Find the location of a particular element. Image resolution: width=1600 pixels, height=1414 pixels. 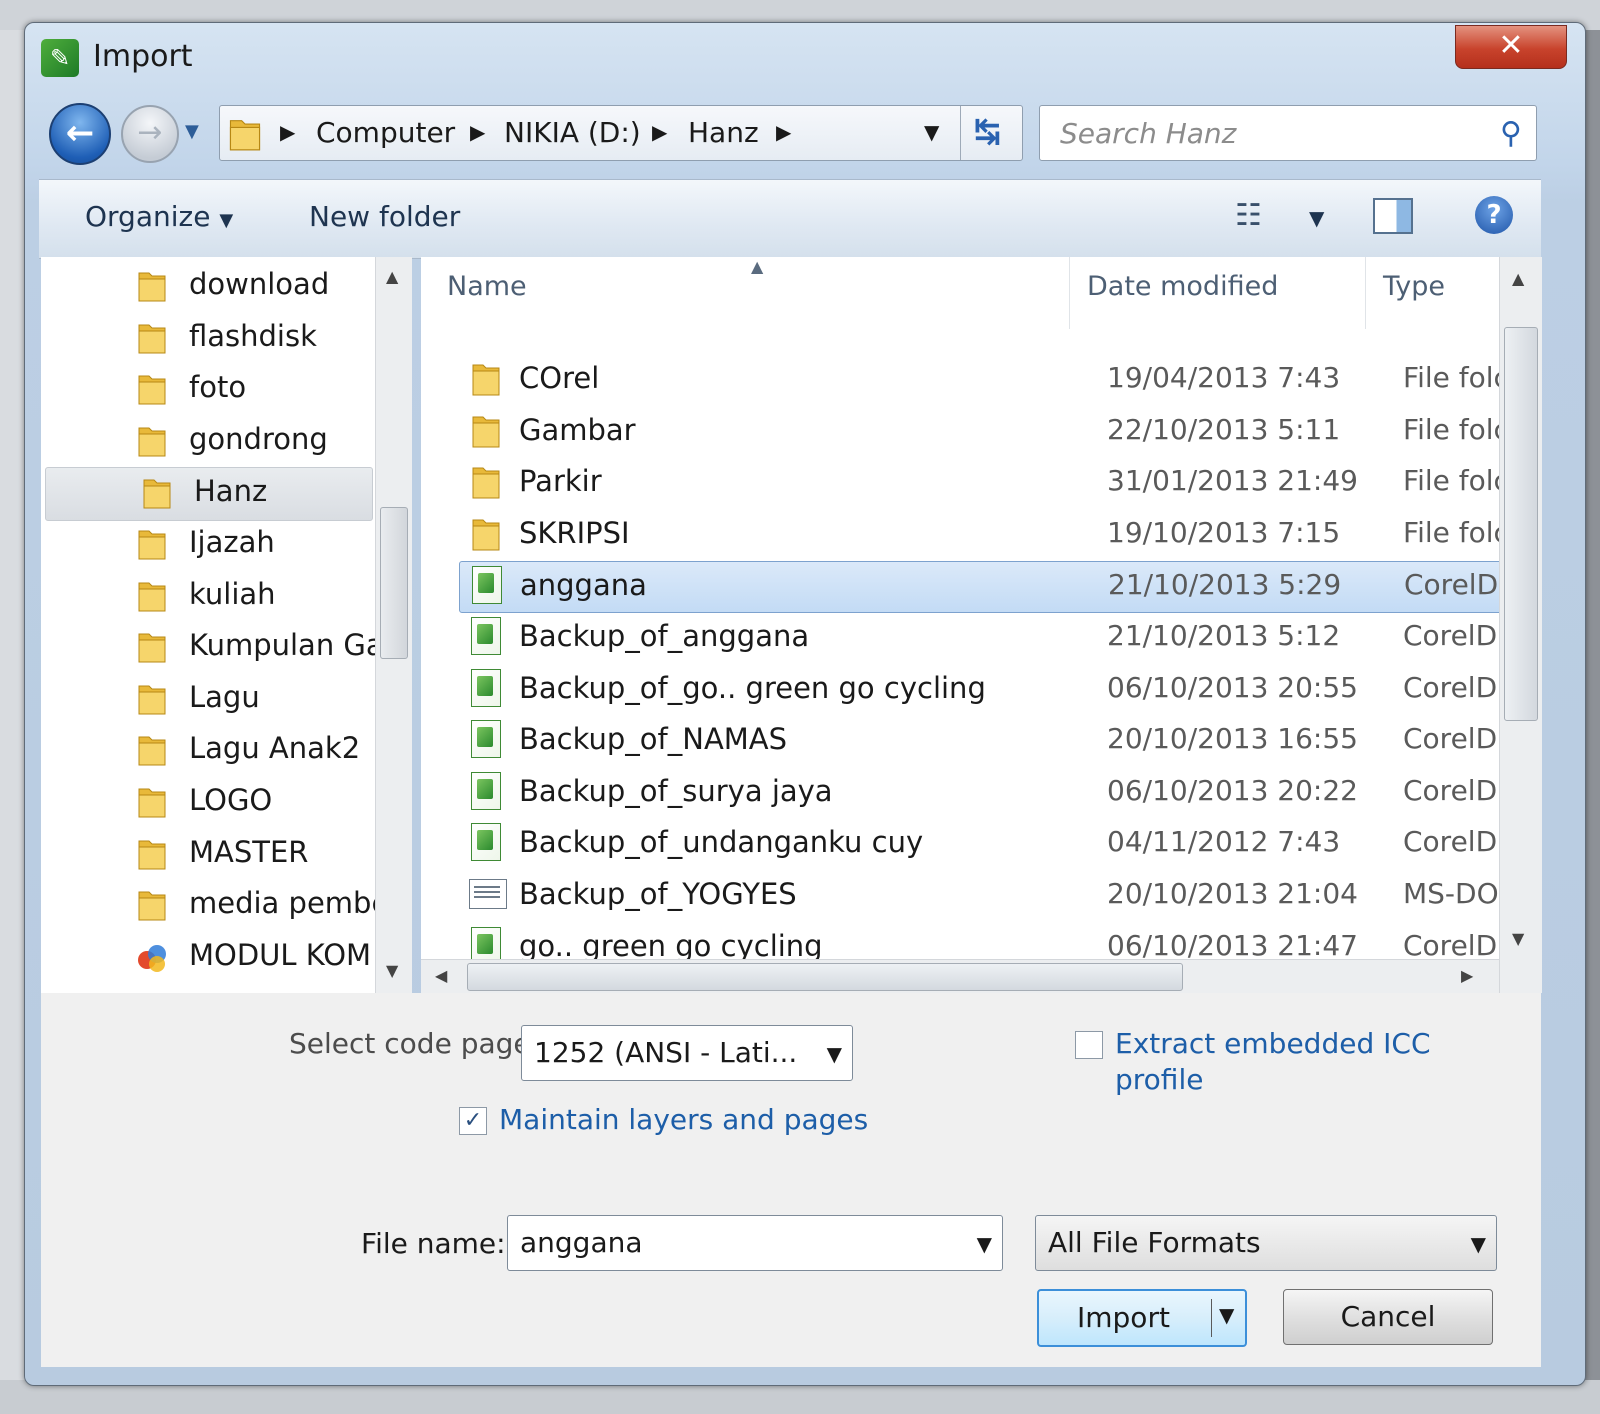

address-bar: ▶ Computer ▶ NIKIA (D:) ▶ Hanz ▶ ▼ ↹ is located at coordinates (621, 133).